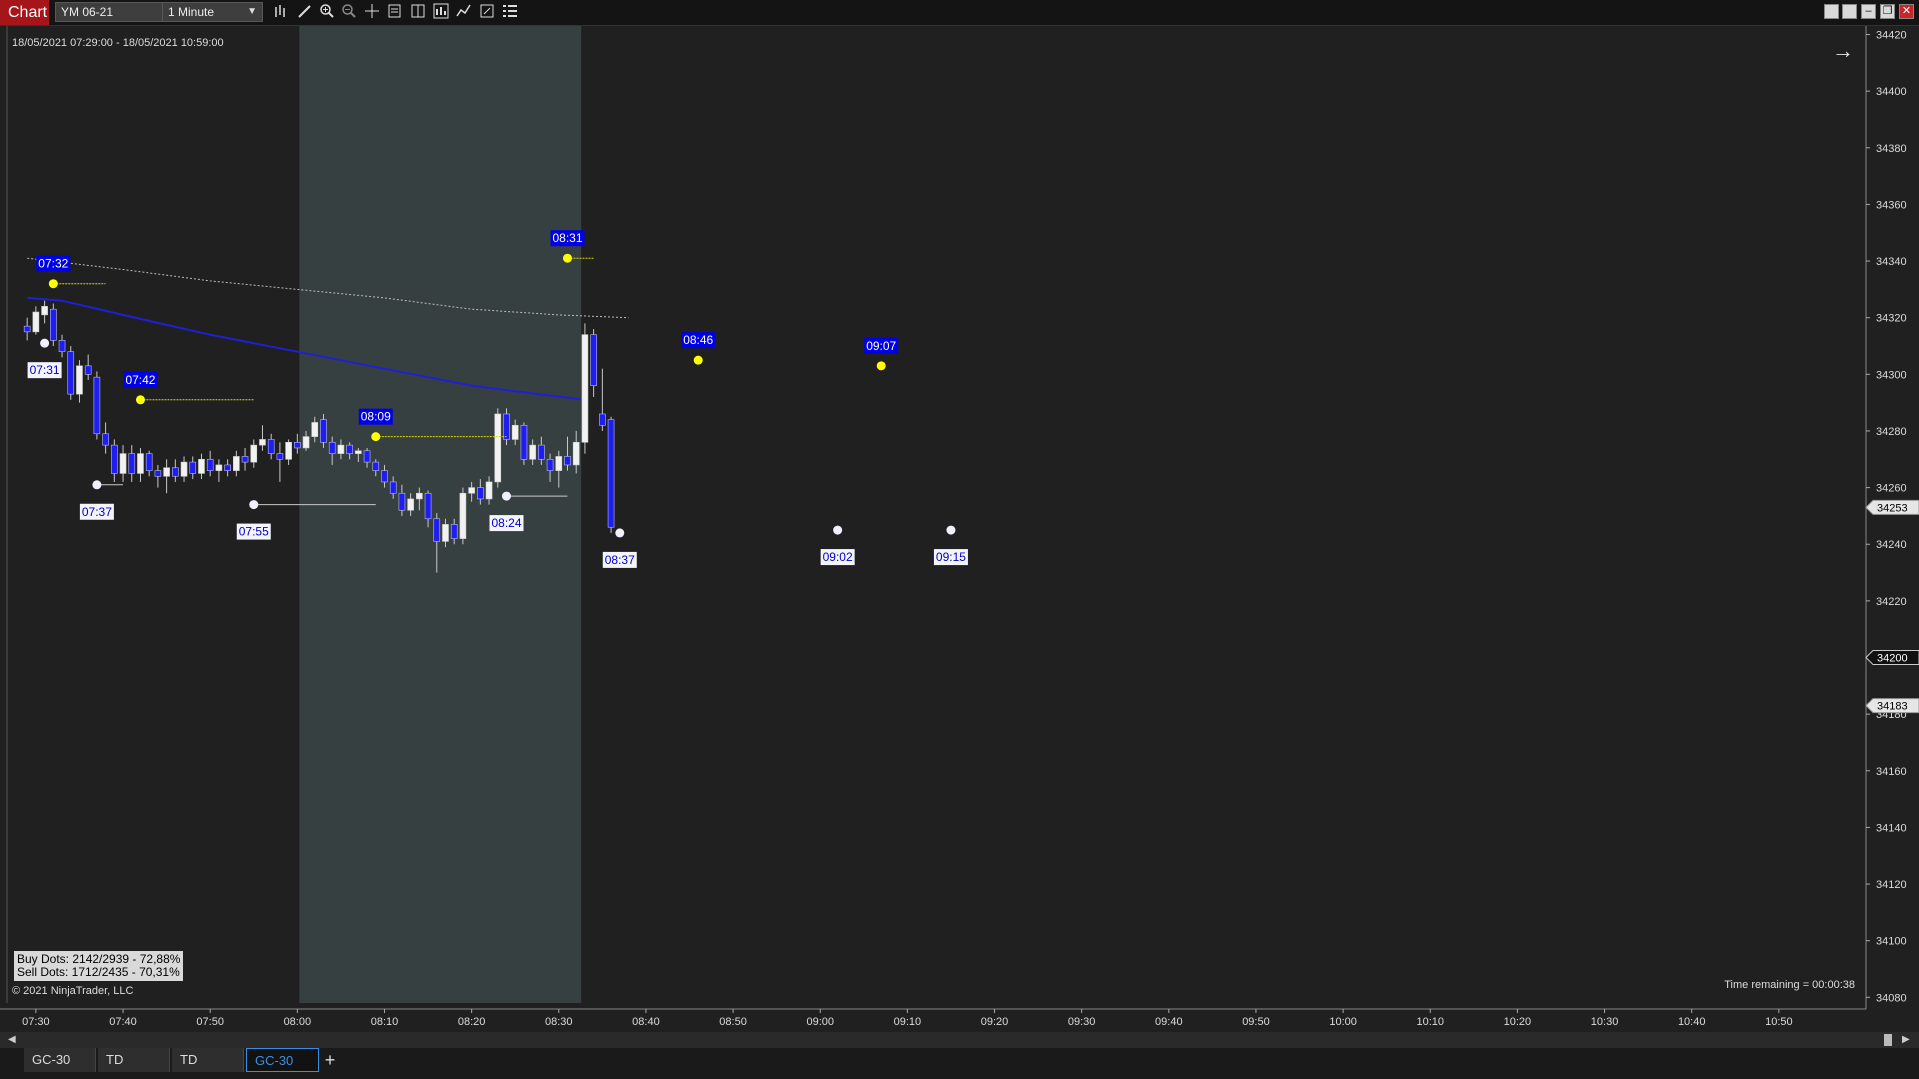 This screenshot has width=1919, height=1079. What do you see at coordinates (53, 264) in the screenshot?
I see `dot-time-label: 07:32` at bounding box center [53, 264].